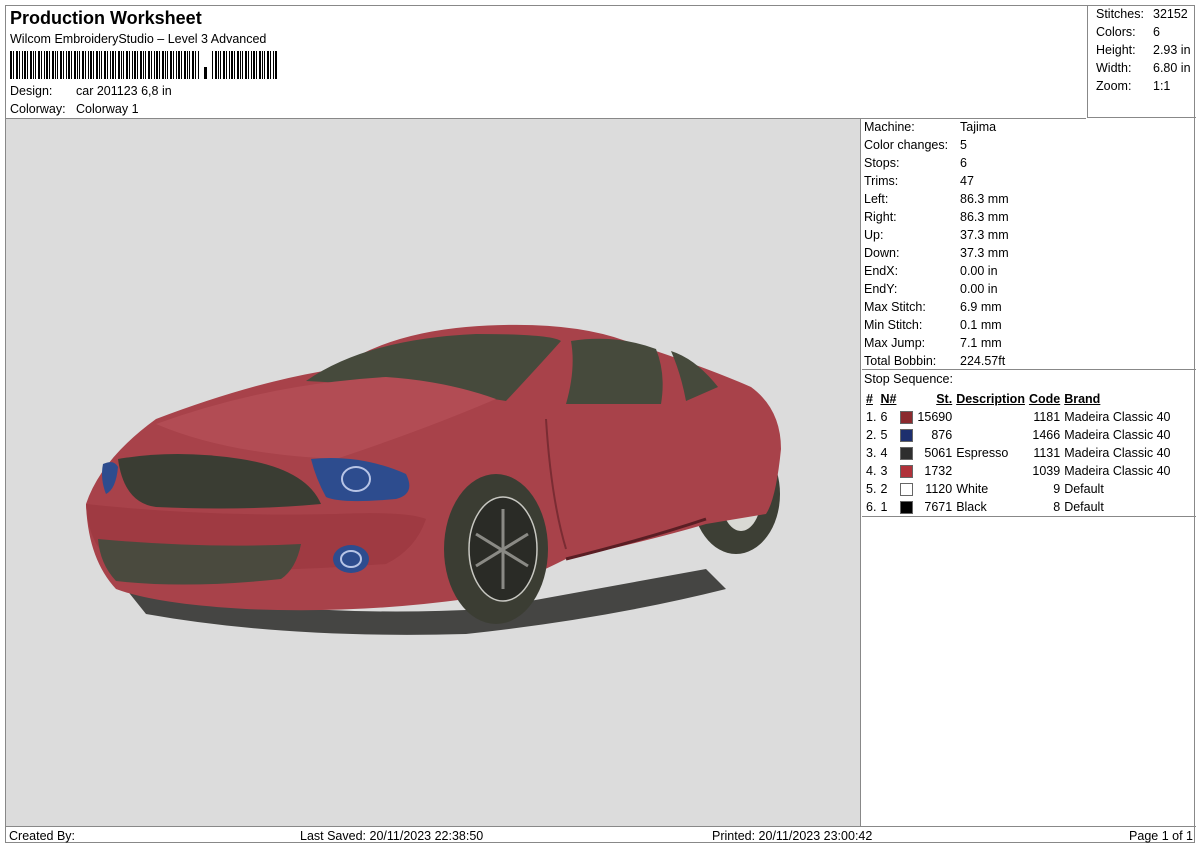 The image size is (1200, 848). What do you see at coordinates (392, 836) in the screenshot?
I see `last-saved: Last Saved: 20/11/2023 22:38:50` at bounding box center [392, 836].